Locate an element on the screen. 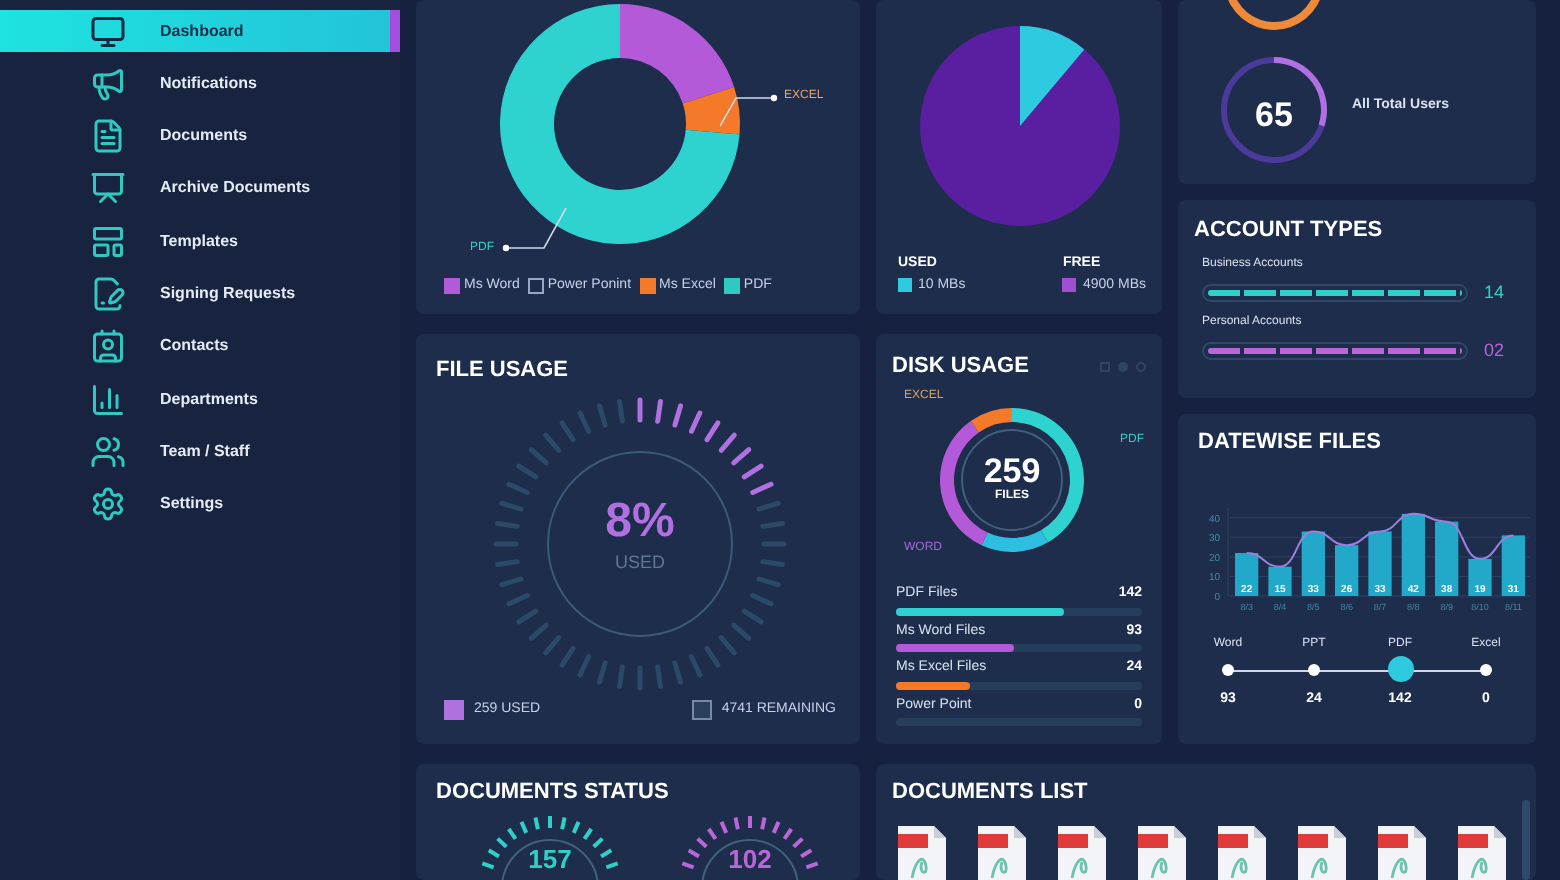 Image resolution: width=1560 pixels, height=880 pixels. file-total: 259 is located at coordinates (1012, 471).